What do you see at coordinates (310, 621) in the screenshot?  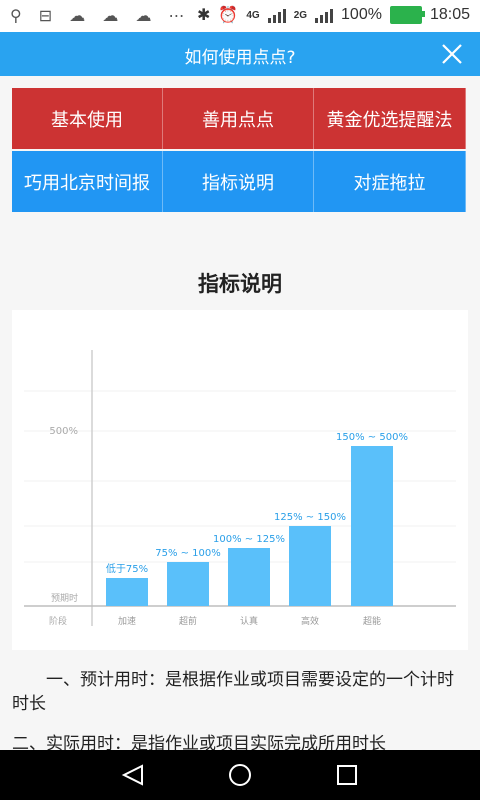 I see `chart-x-tick-label: 高效` at bounding box center [310, 621].